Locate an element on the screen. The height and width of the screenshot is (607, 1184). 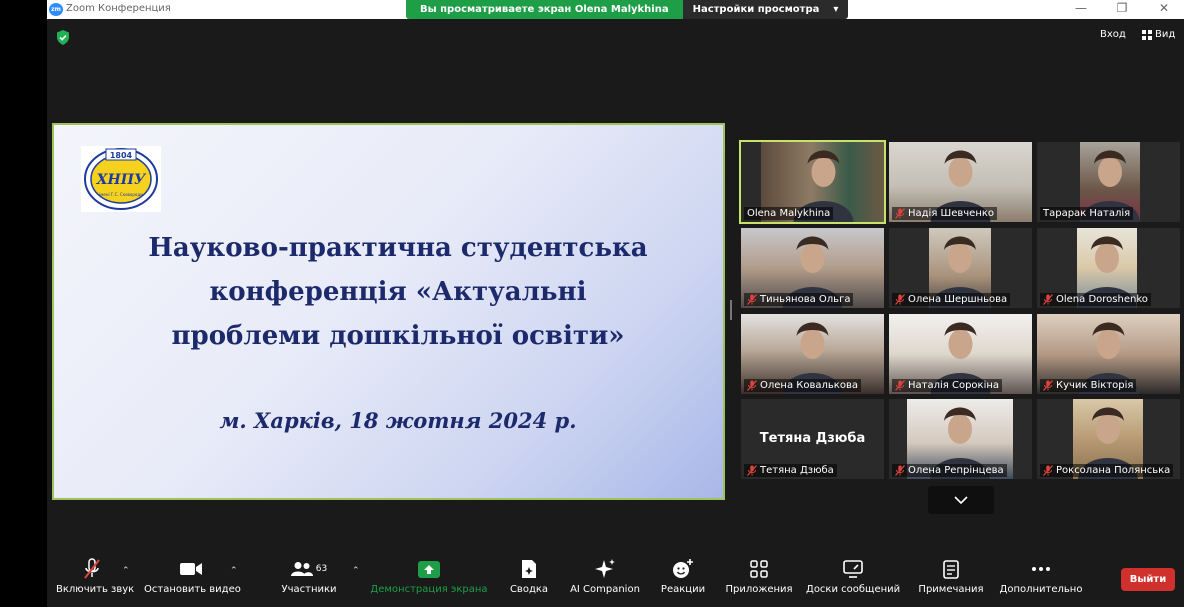
stop-video-button: Остановить видео is located at coordinates (192, 576).